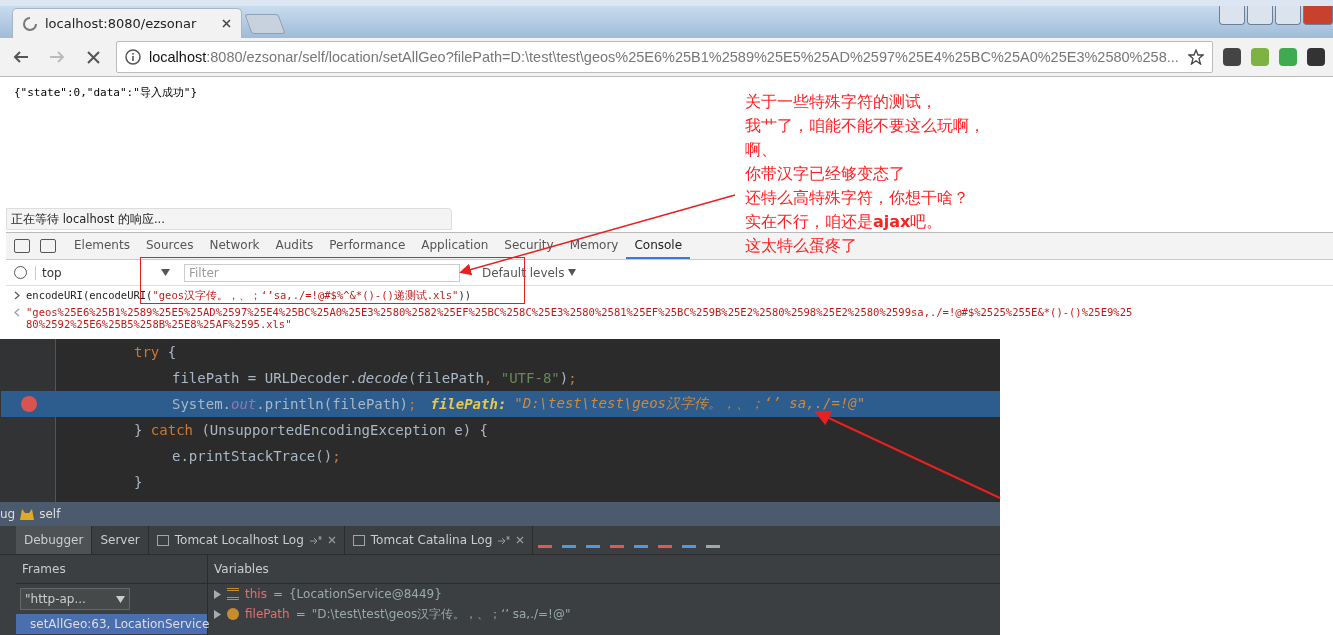 The height and width of the screenshot is (635, 1333). What do you see at coordinates (311, 430) in the screenshot?
I see `code-line: } catch (UnsupportedEncodingException e) {` at bounding box center [311, 430].